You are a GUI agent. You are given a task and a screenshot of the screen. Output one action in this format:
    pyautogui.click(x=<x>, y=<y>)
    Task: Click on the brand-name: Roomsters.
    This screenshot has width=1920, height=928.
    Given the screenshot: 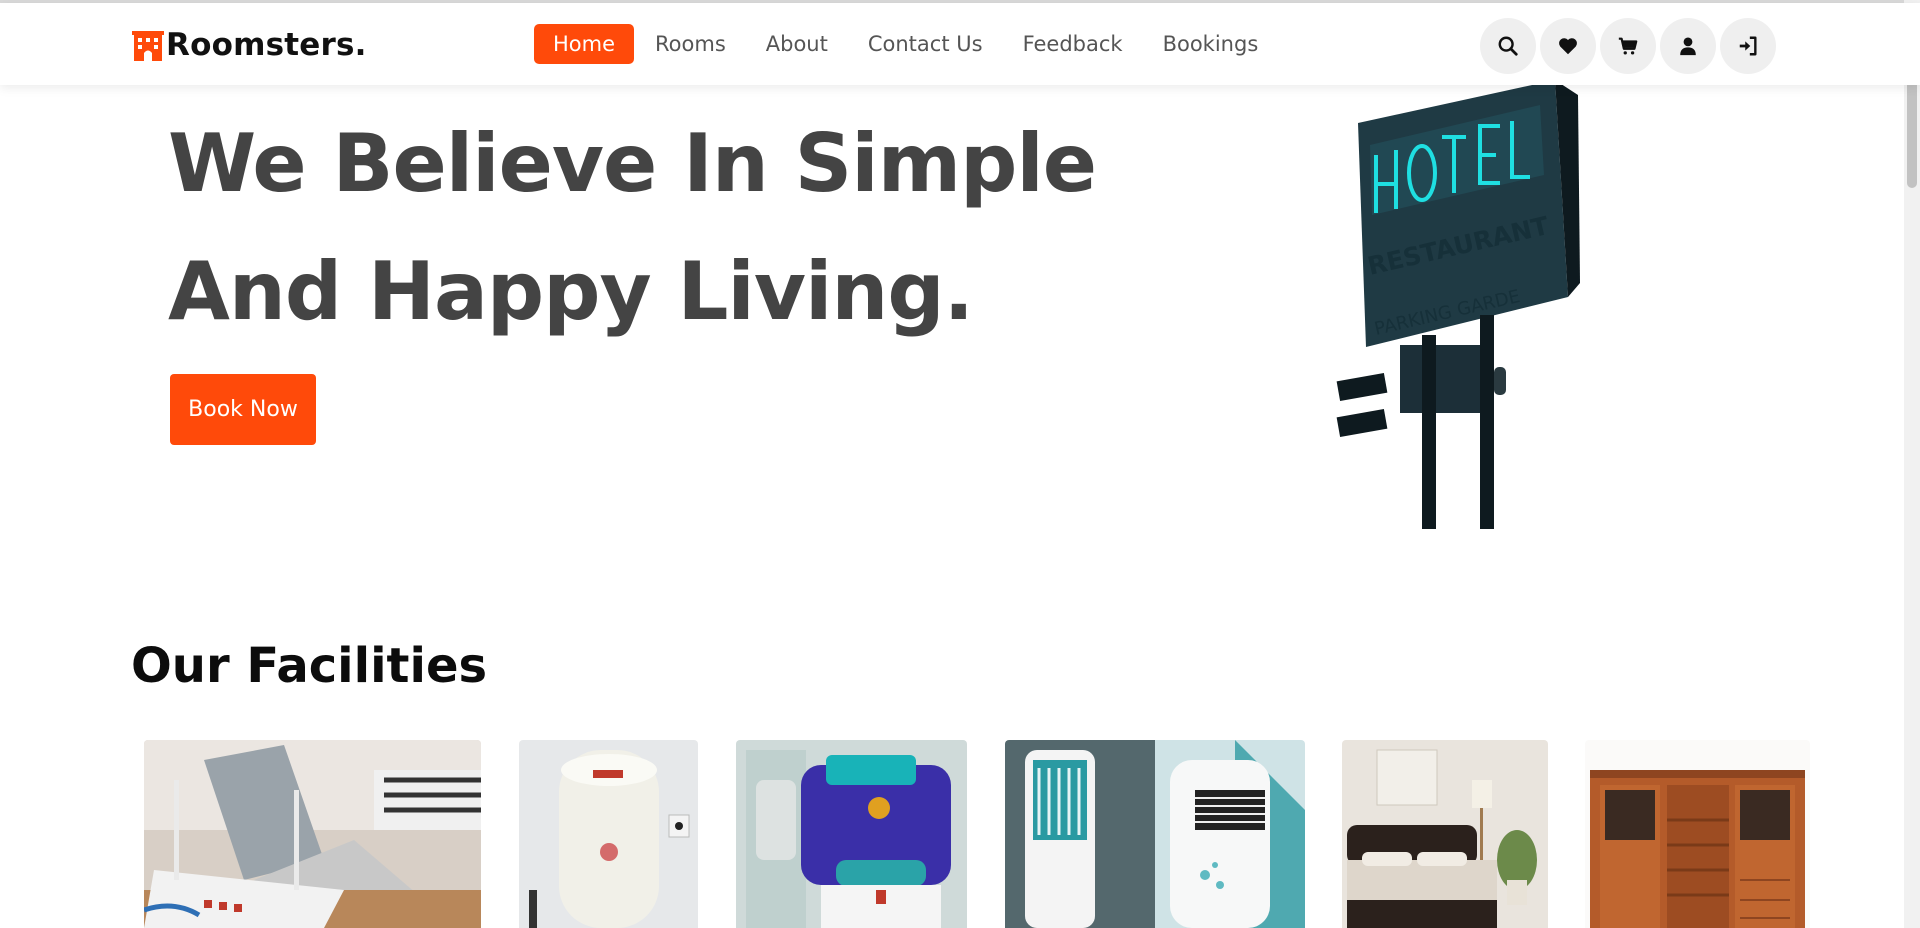 What is the action you would take?
    pyautogui.click(x=266, y=45)
    